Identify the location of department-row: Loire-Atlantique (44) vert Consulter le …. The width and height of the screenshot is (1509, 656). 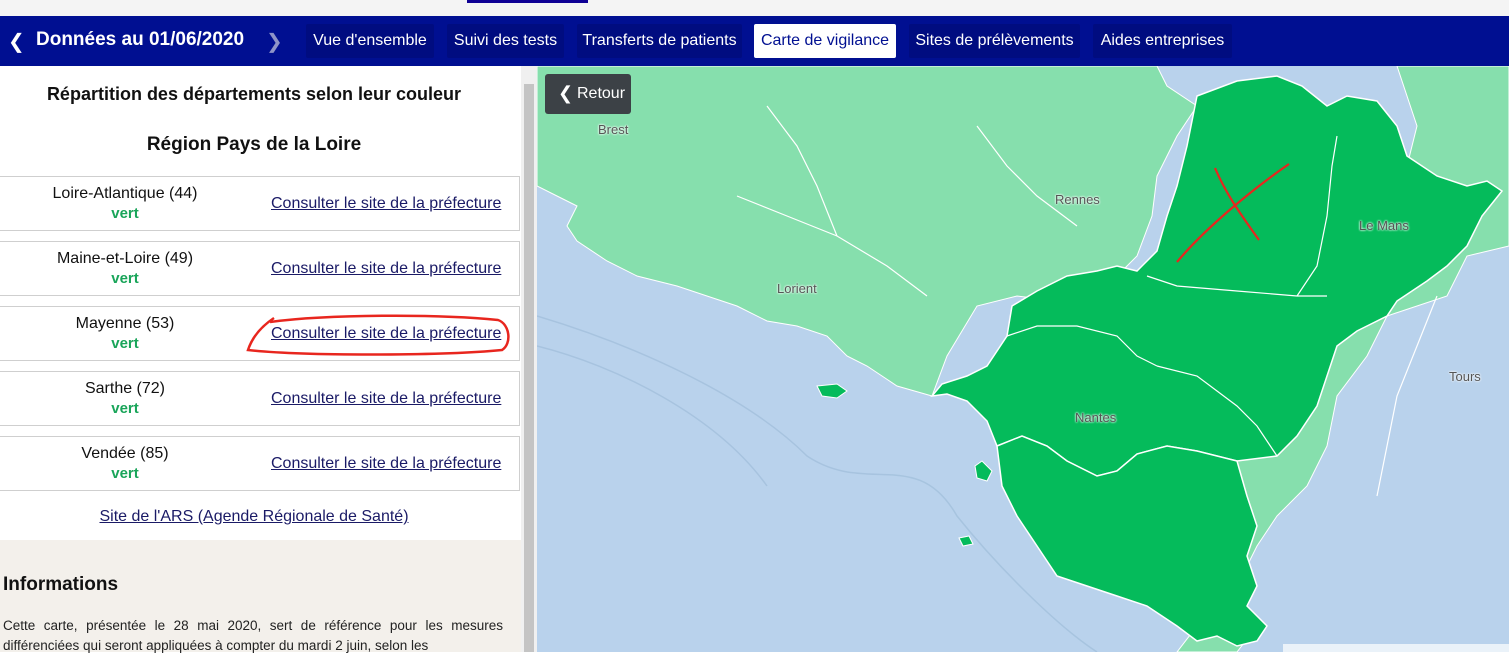
(260, 203).